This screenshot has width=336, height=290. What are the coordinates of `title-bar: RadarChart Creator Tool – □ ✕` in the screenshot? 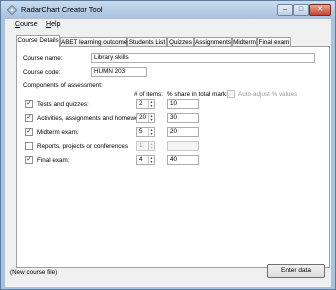 It's located at (168, 10).